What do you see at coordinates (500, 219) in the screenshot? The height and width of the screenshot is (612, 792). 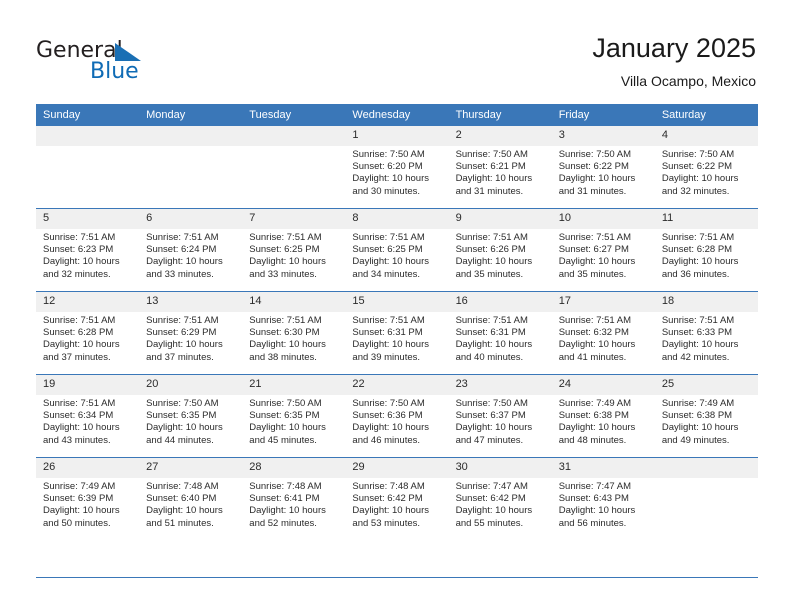 I see `day-number: 9` at bounding box center [500, 219].